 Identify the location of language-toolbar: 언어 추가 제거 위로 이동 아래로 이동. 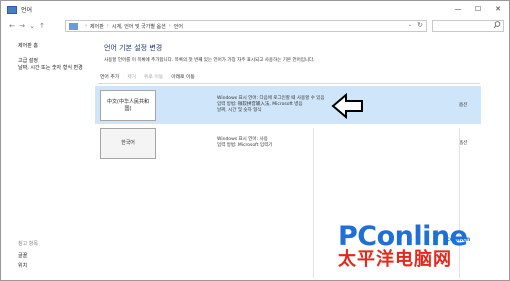
(151, 76).